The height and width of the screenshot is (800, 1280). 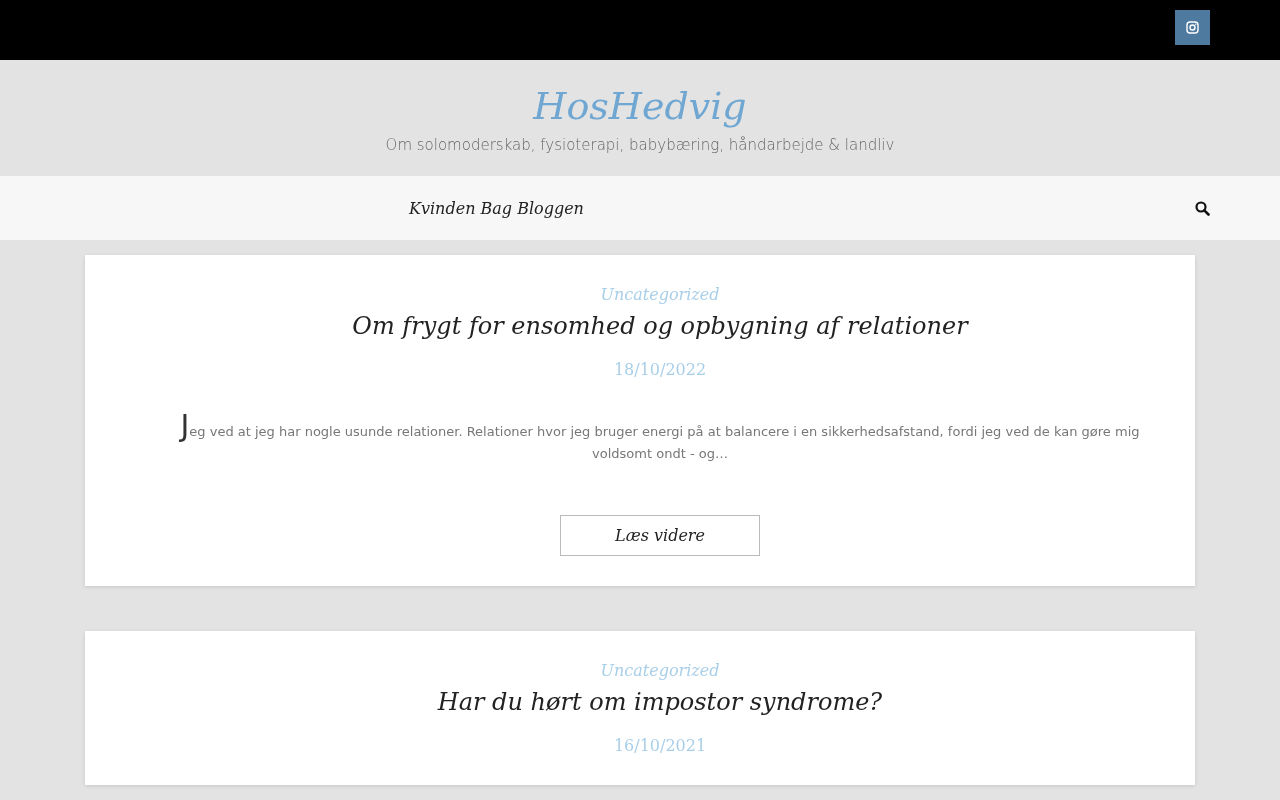 I want to click on post-title: Har du hørt om impostor syndrome?, so click(x=660, y=702).